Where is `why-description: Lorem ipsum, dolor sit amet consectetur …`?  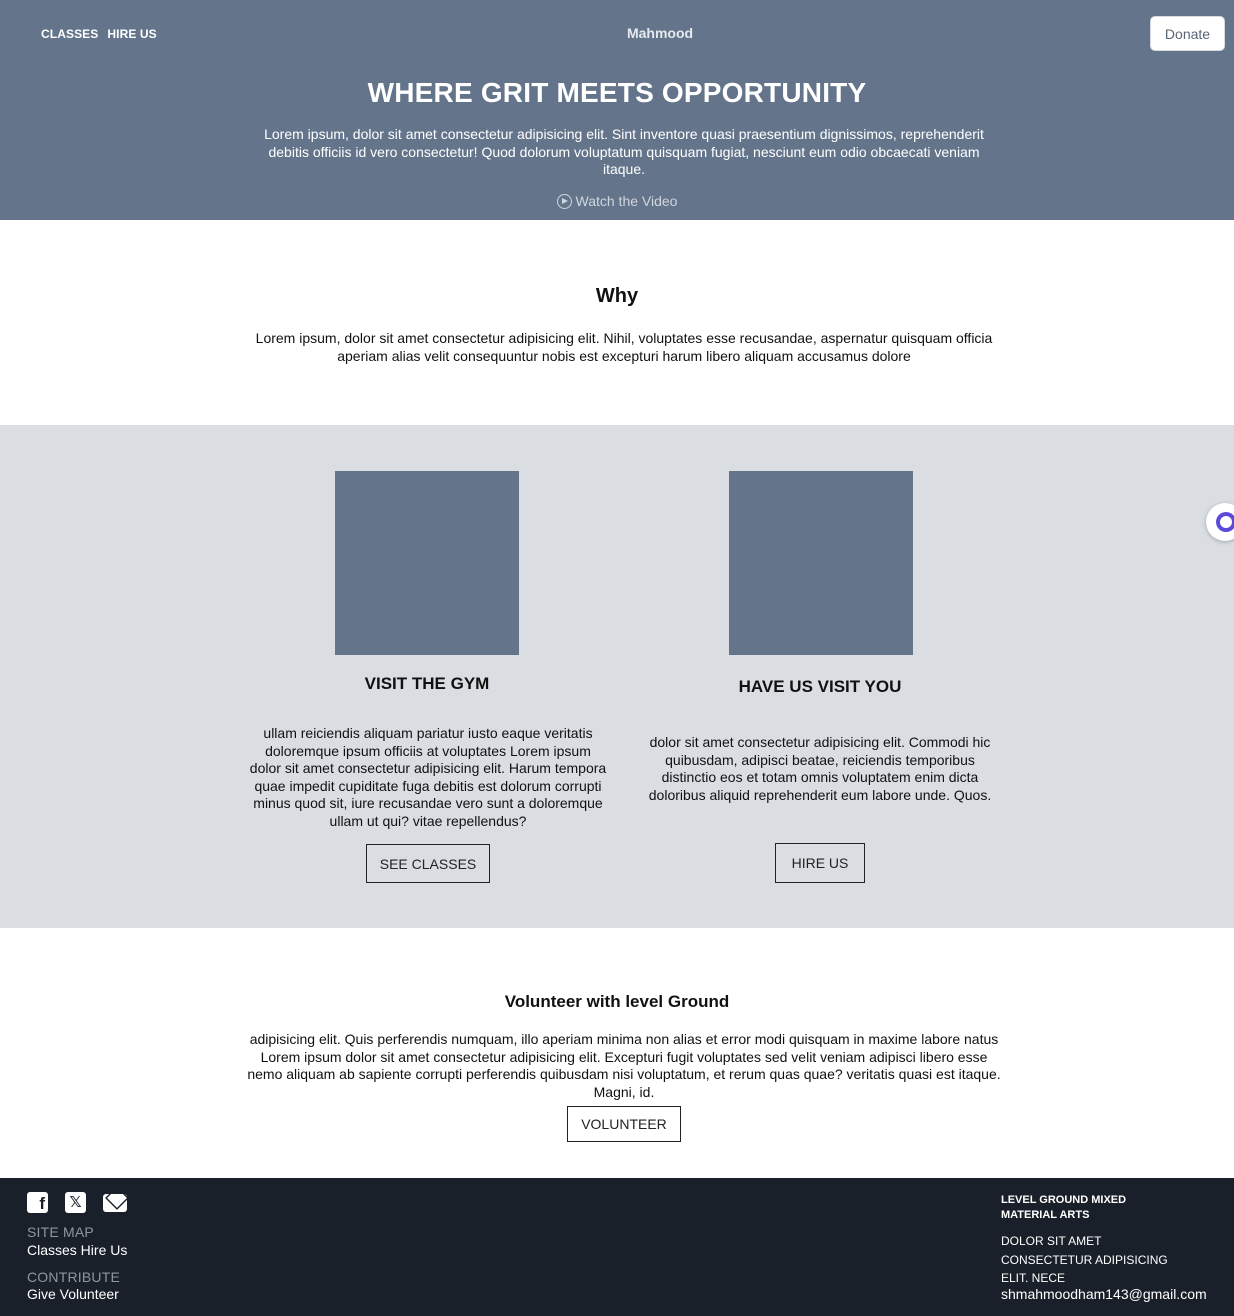 why-description: Lorem ipsum, dolor sit amet consectetur … is located at coordinates (624, 347).